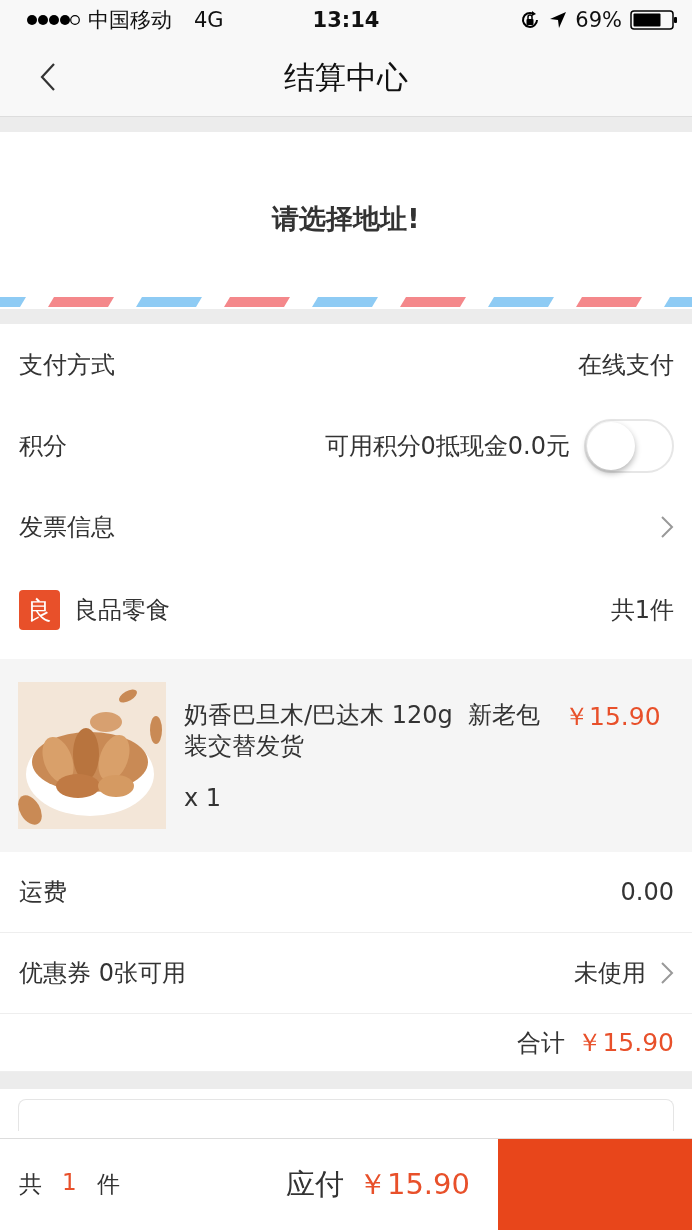 The height and width of the screenshot is (1230, 692). Describe the element at coordinates (122, 610) in the screenshot. I see `shop-name: 良品零食` at that location.